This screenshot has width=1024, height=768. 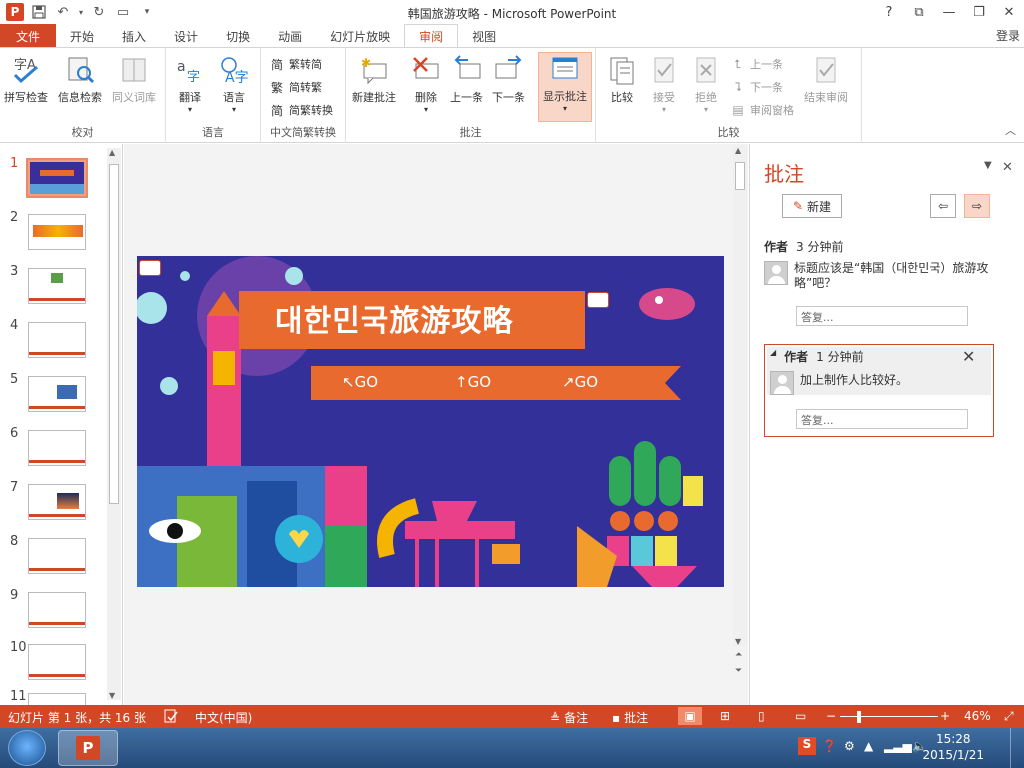 I want to click on zoom-slider, so click(x=889, y=716).